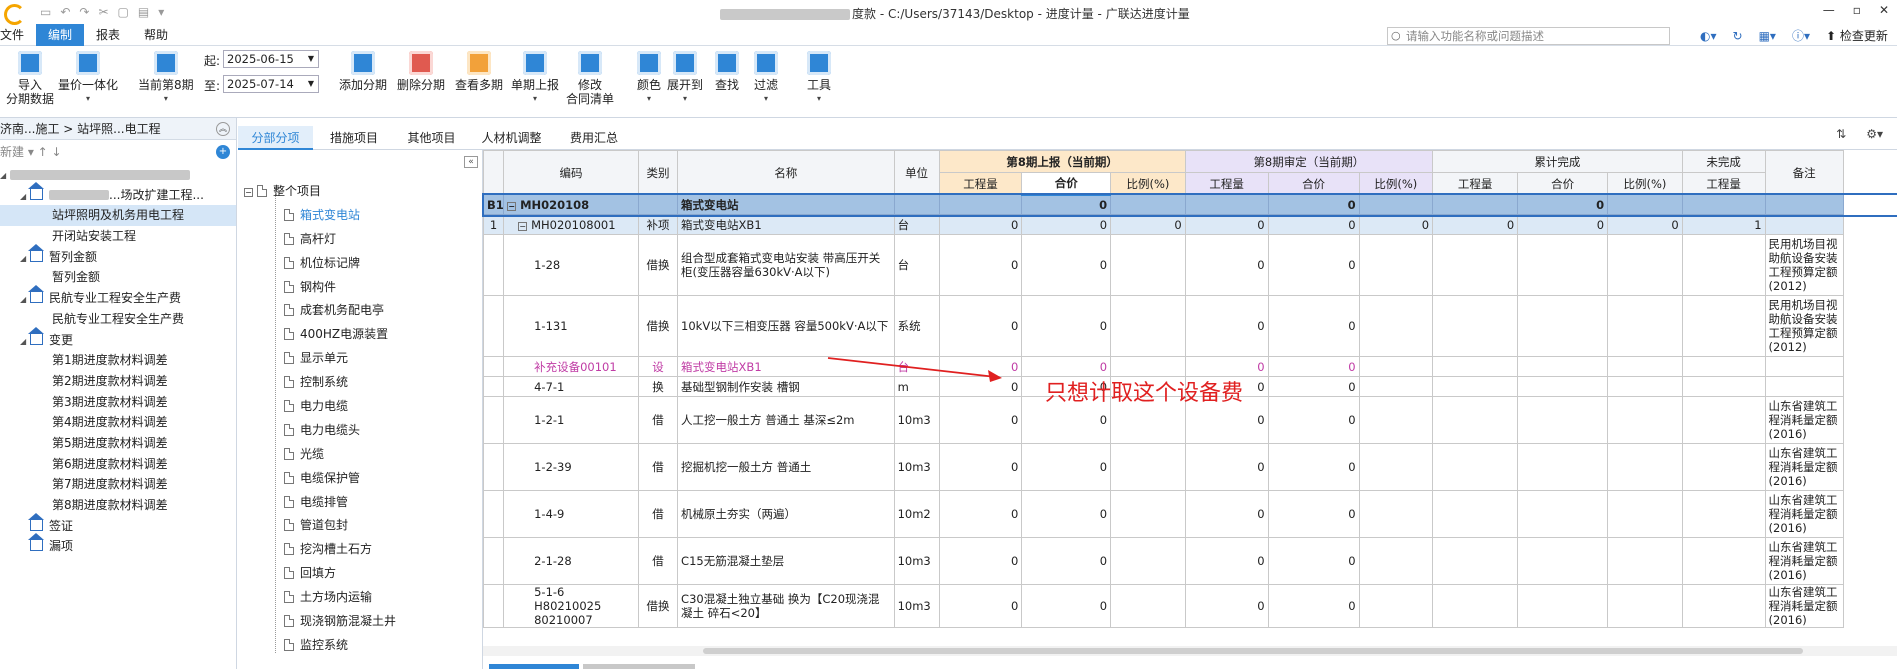  I want to click on tools-button: 工具 ▾, so click(819, 78).